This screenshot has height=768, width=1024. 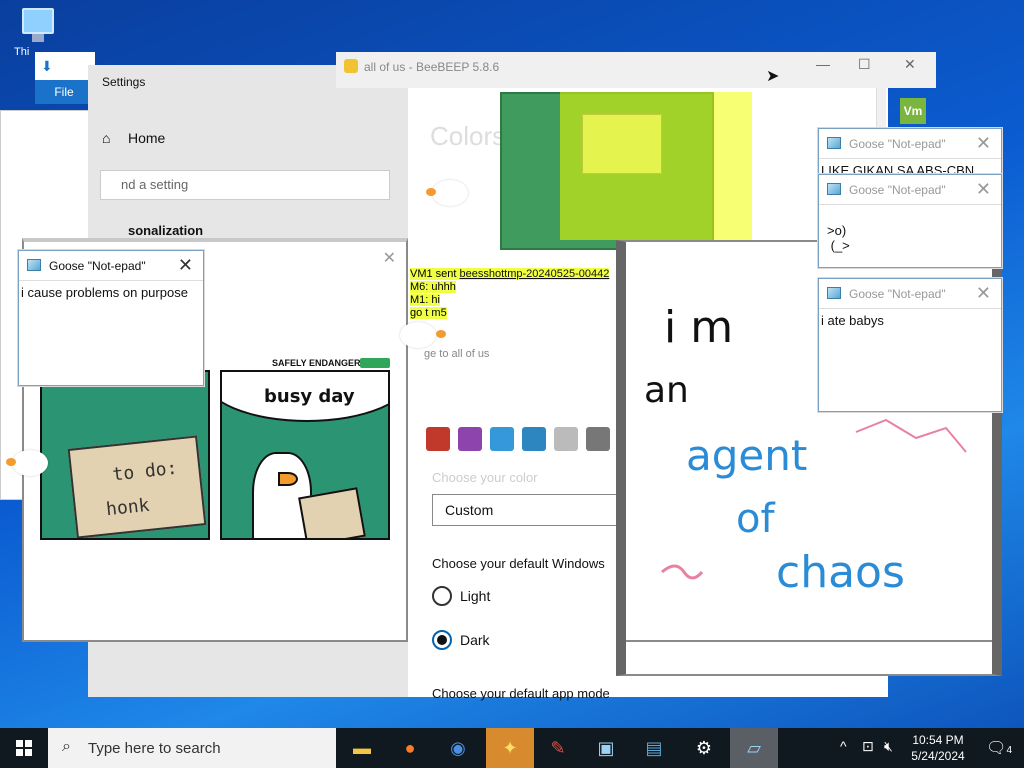 What do you see at coordinates (362, 748) in the screenshot?
I see `file-explorer-taskbar-icon: ▬` at bounding box center [362, 748].